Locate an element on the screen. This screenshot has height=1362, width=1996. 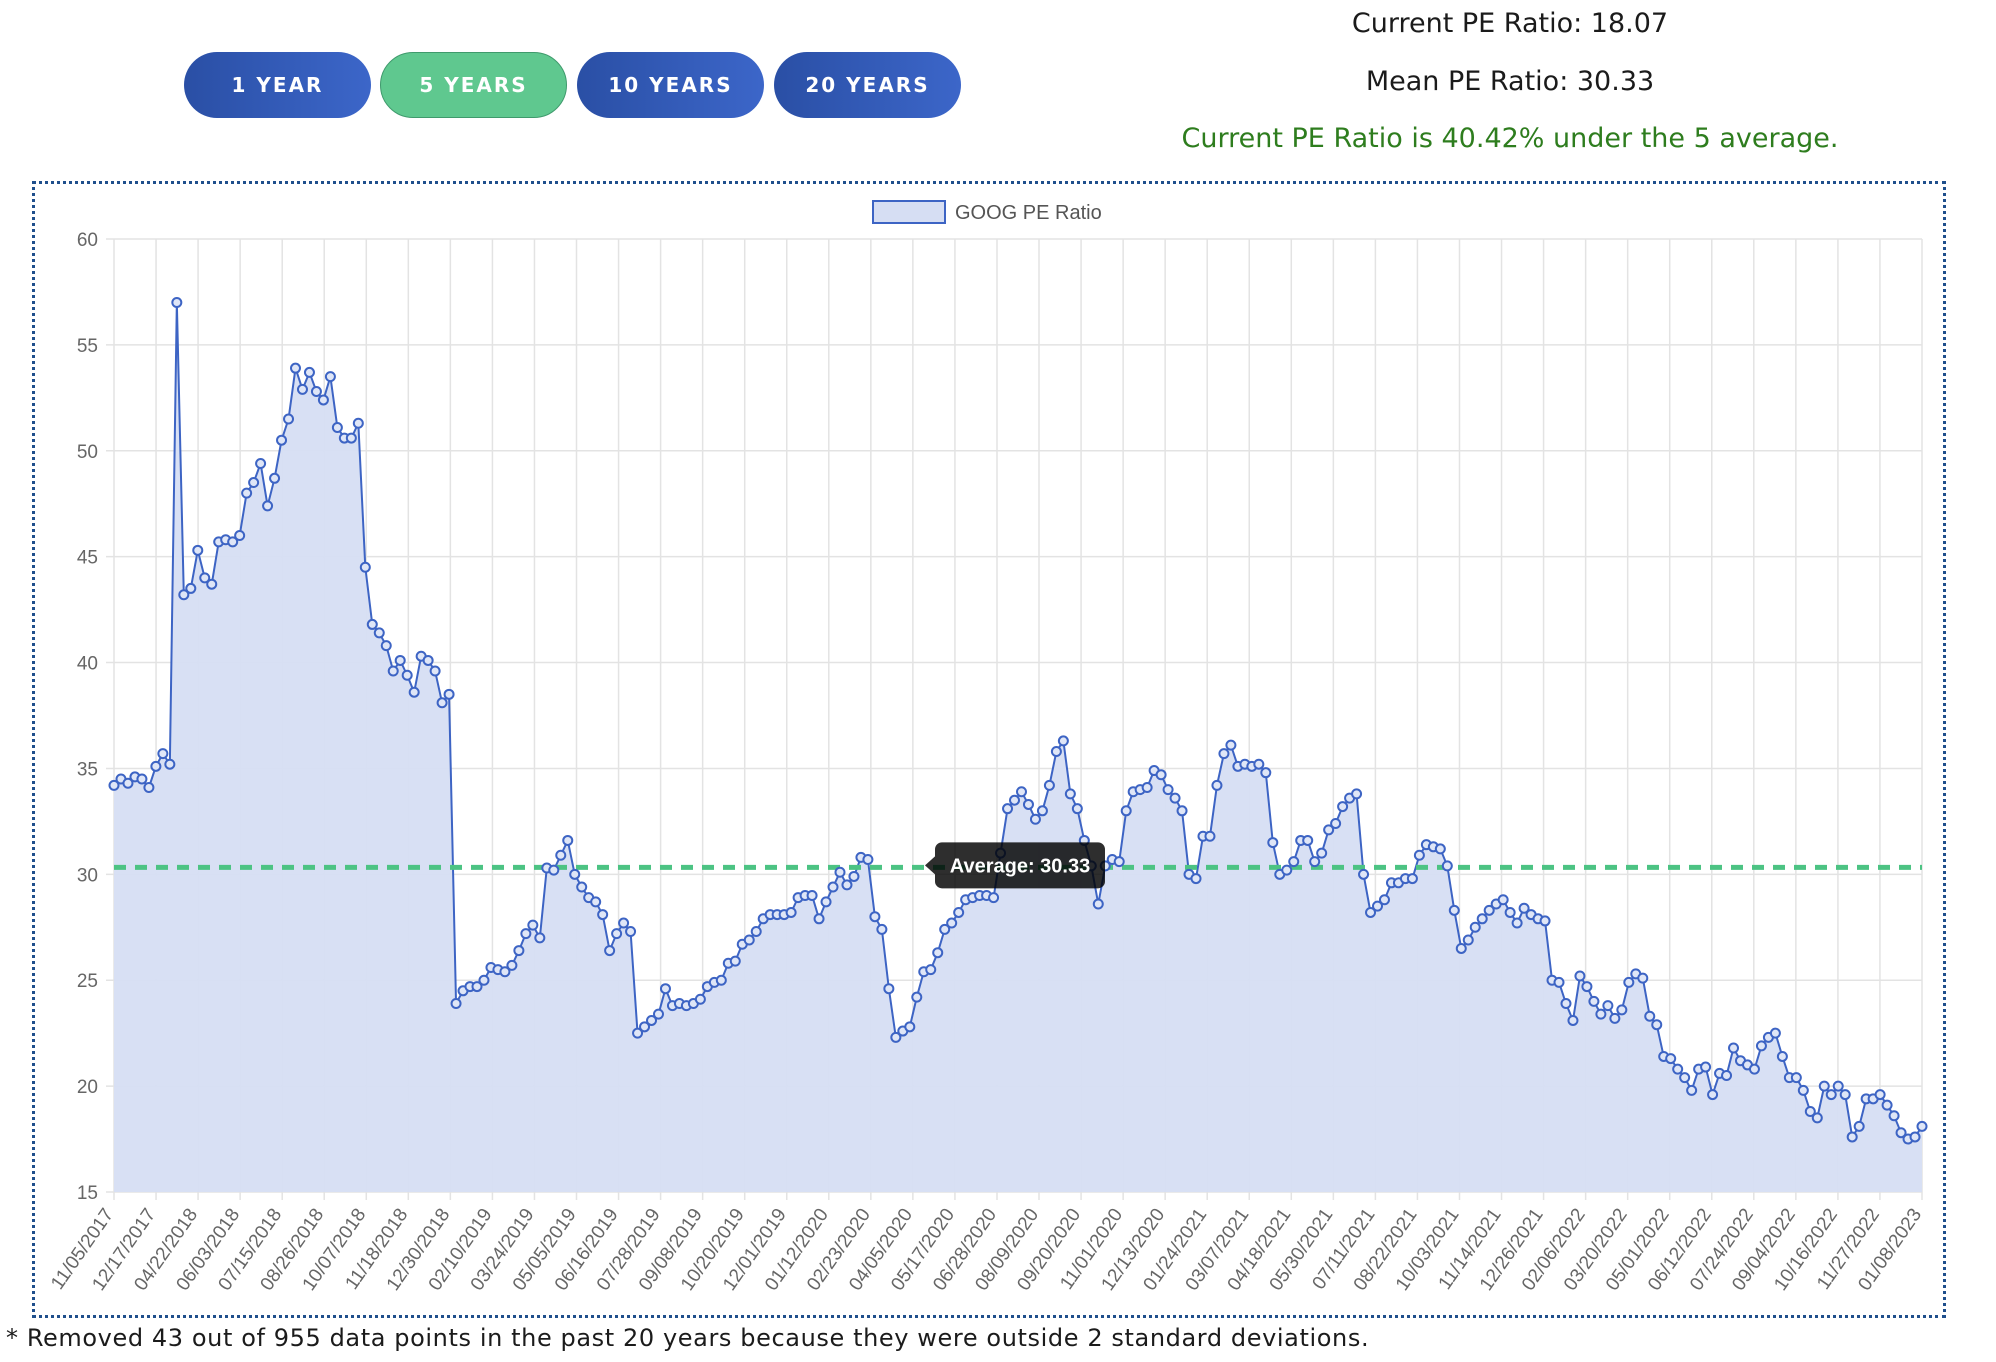
range-button-5-years: 5 YEARS is located at coordinates (473, 85).